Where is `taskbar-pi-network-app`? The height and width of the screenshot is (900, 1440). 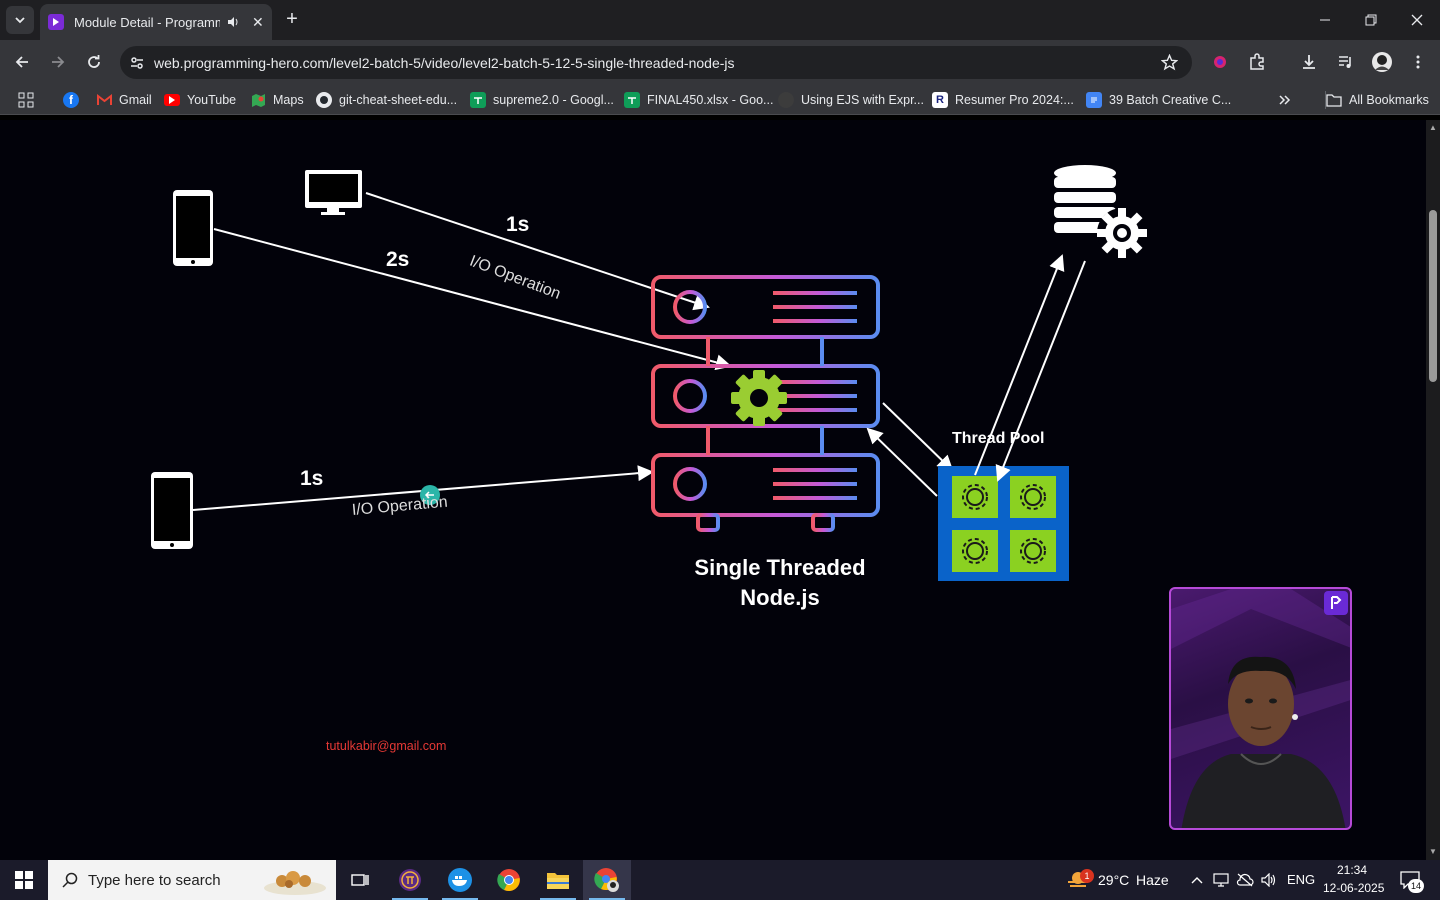
taskbar-pi-network-app is located at coordinates (410, 880).